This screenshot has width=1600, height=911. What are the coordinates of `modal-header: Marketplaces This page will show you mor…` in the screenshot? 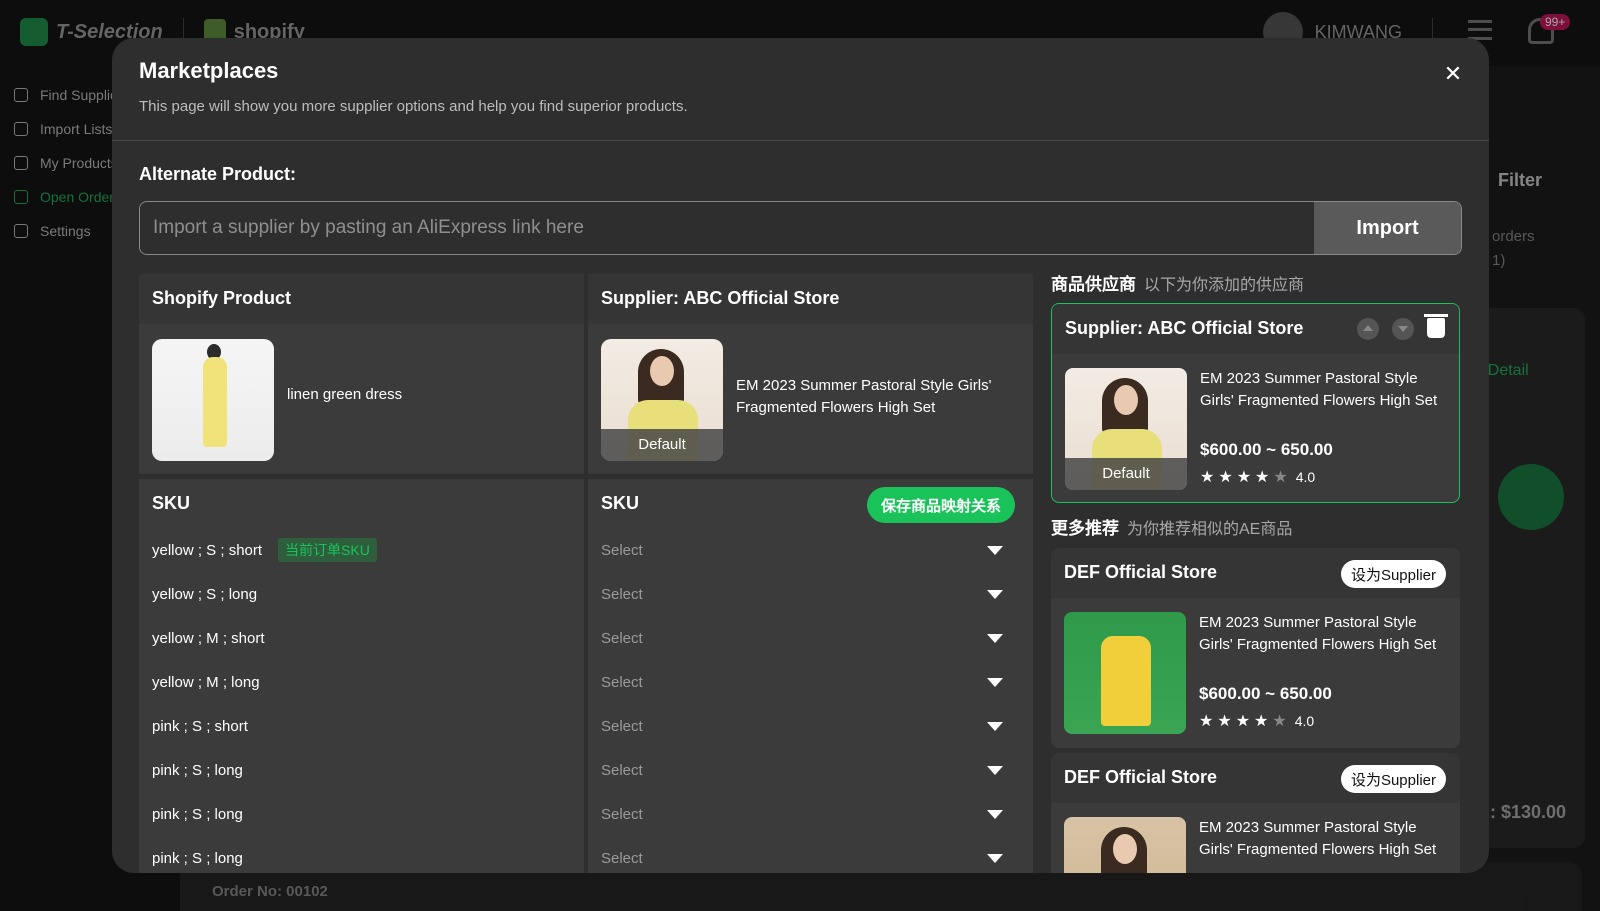 It's located at (800, 89).